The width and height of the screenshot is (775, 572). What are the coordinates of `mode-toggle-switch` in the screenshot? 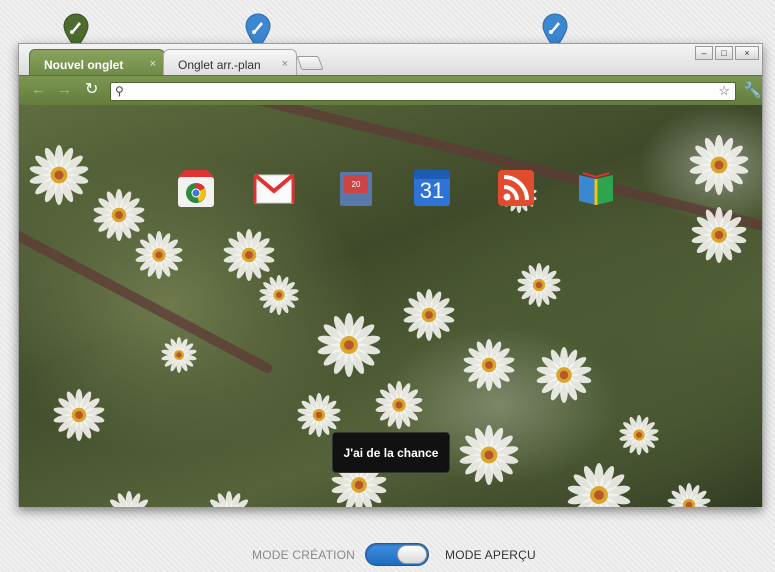 It's located at (397, 554).